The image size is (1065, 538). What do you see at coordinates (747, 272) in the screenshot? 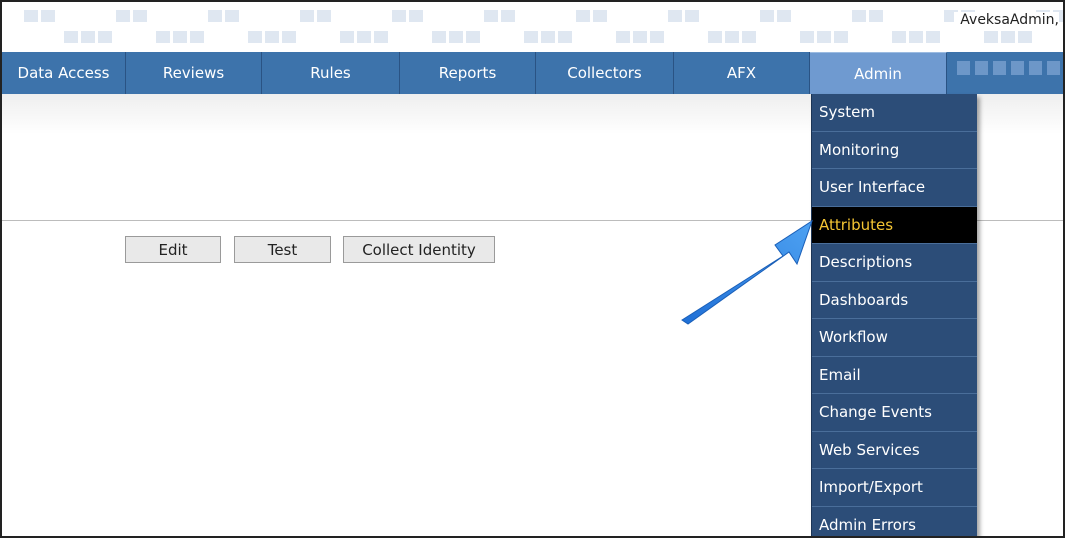
I see `pointer-arrow-icon` at bounding box center [747, 272].